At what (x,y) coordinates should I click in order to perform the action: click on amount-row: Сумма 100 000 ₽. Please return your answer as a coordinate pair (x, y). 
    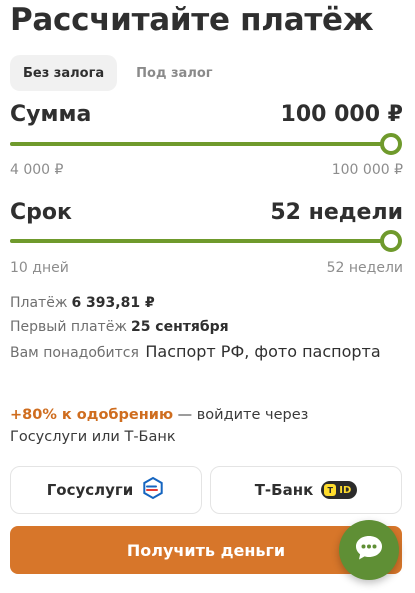
    Looking at the image, I should click on (206, 114).